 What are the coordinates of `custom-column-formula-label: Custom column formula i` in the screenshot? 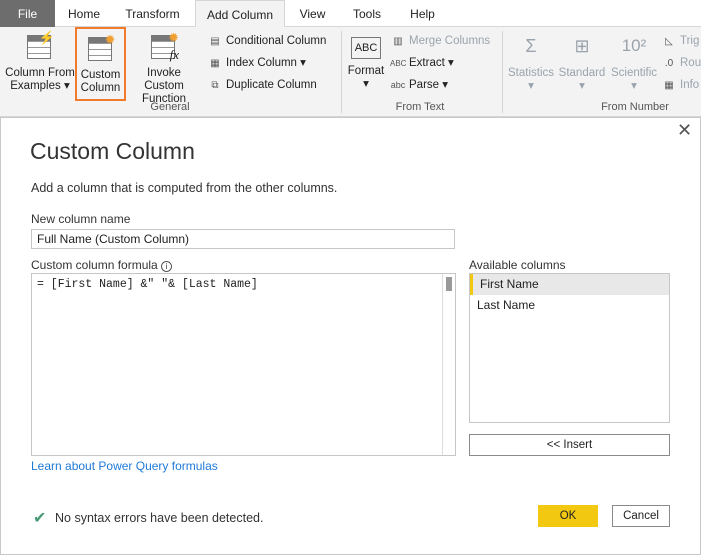 It's located at (102, 265).